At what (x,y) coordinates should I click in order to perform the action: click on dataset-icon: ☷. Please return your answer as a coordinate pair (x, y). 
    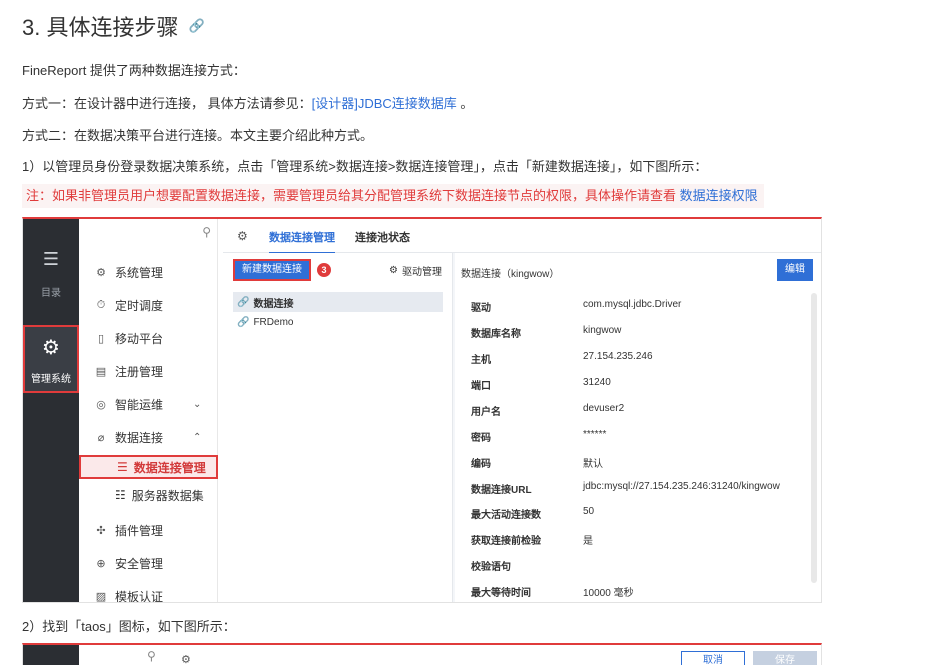
    Looking at the image, I should click on (120, 495).